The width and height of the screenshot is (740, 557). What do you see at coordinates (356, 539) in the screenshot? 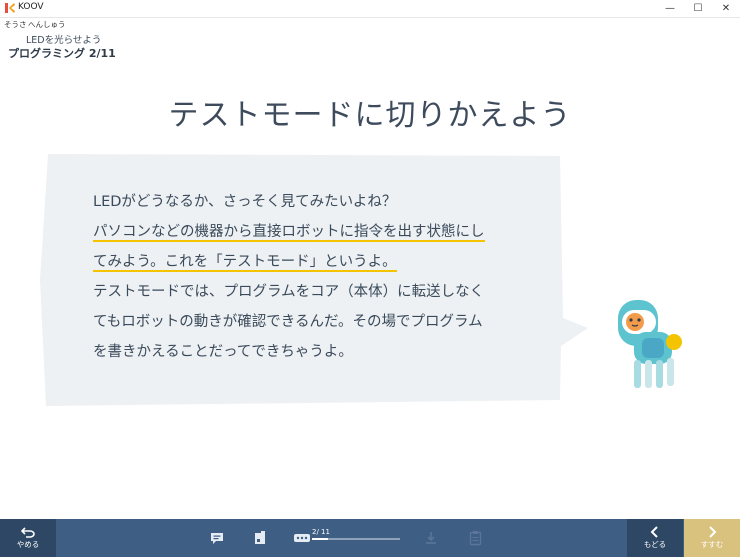
I see `progress-bar` at bounding box center [356, 539].